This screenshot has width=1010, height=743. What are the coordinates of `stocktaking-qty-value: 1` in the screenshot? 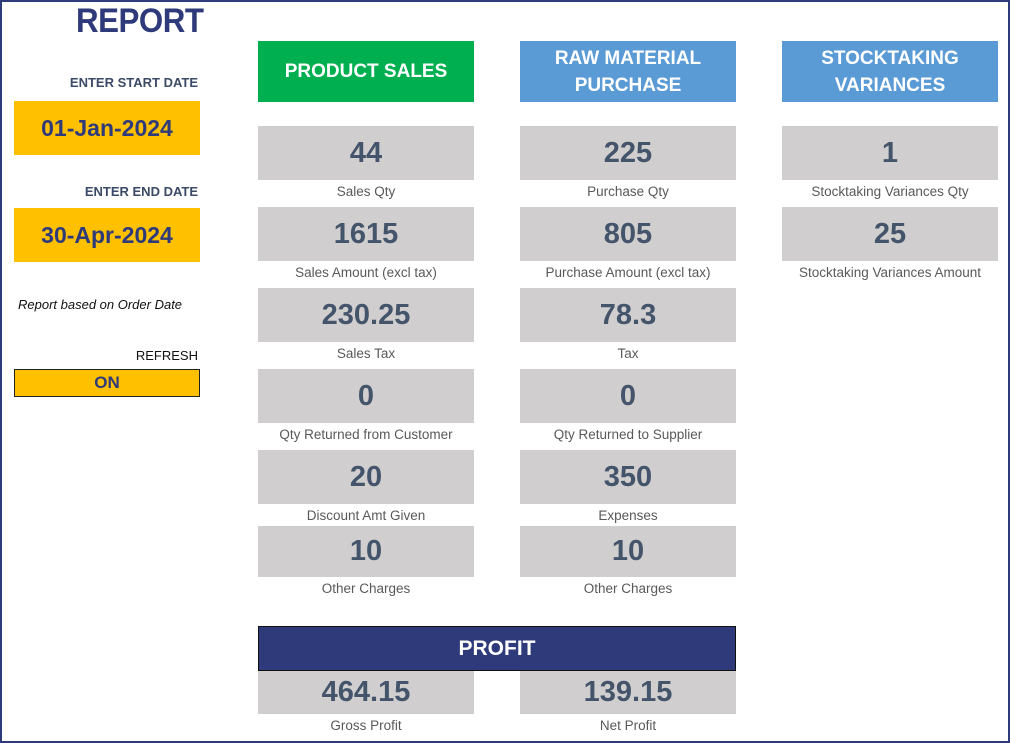 It's located at (890, 153).